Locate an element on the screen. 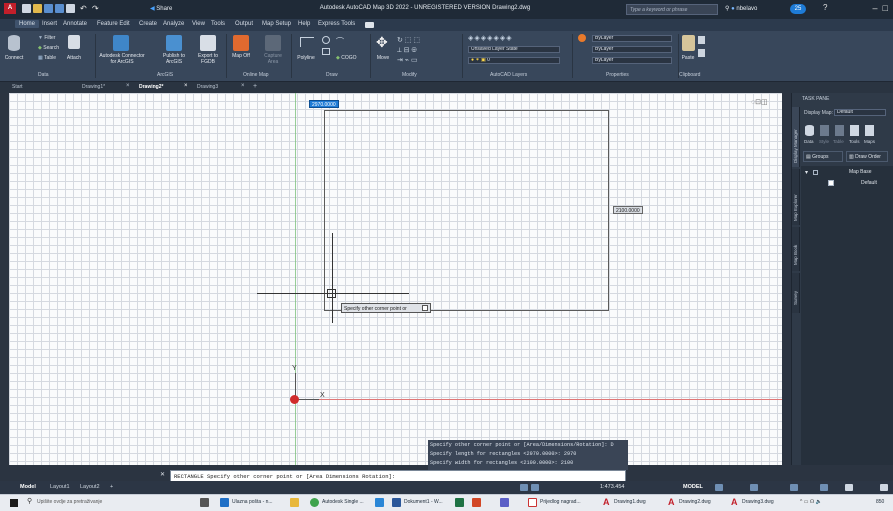 The height and width of the screenshot is (511, 893). dynamic-input-length: 2970.0000 is located at coordinates (324, 104).